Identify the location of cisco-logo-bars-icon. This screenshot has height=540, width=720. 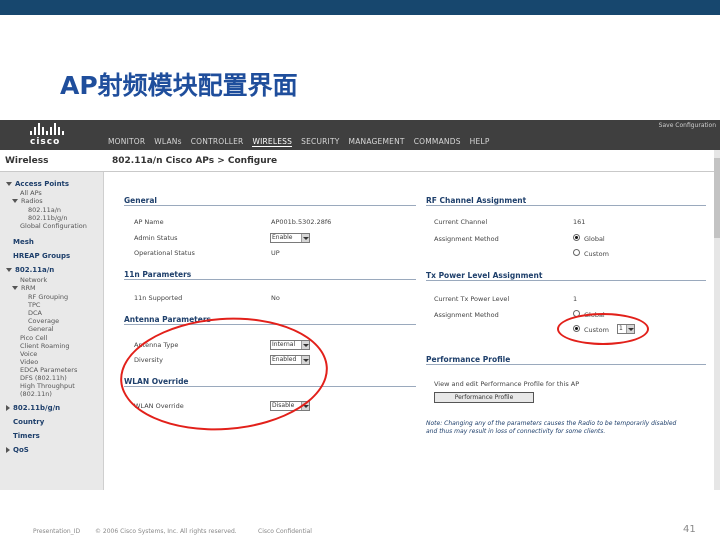
(51, 129).